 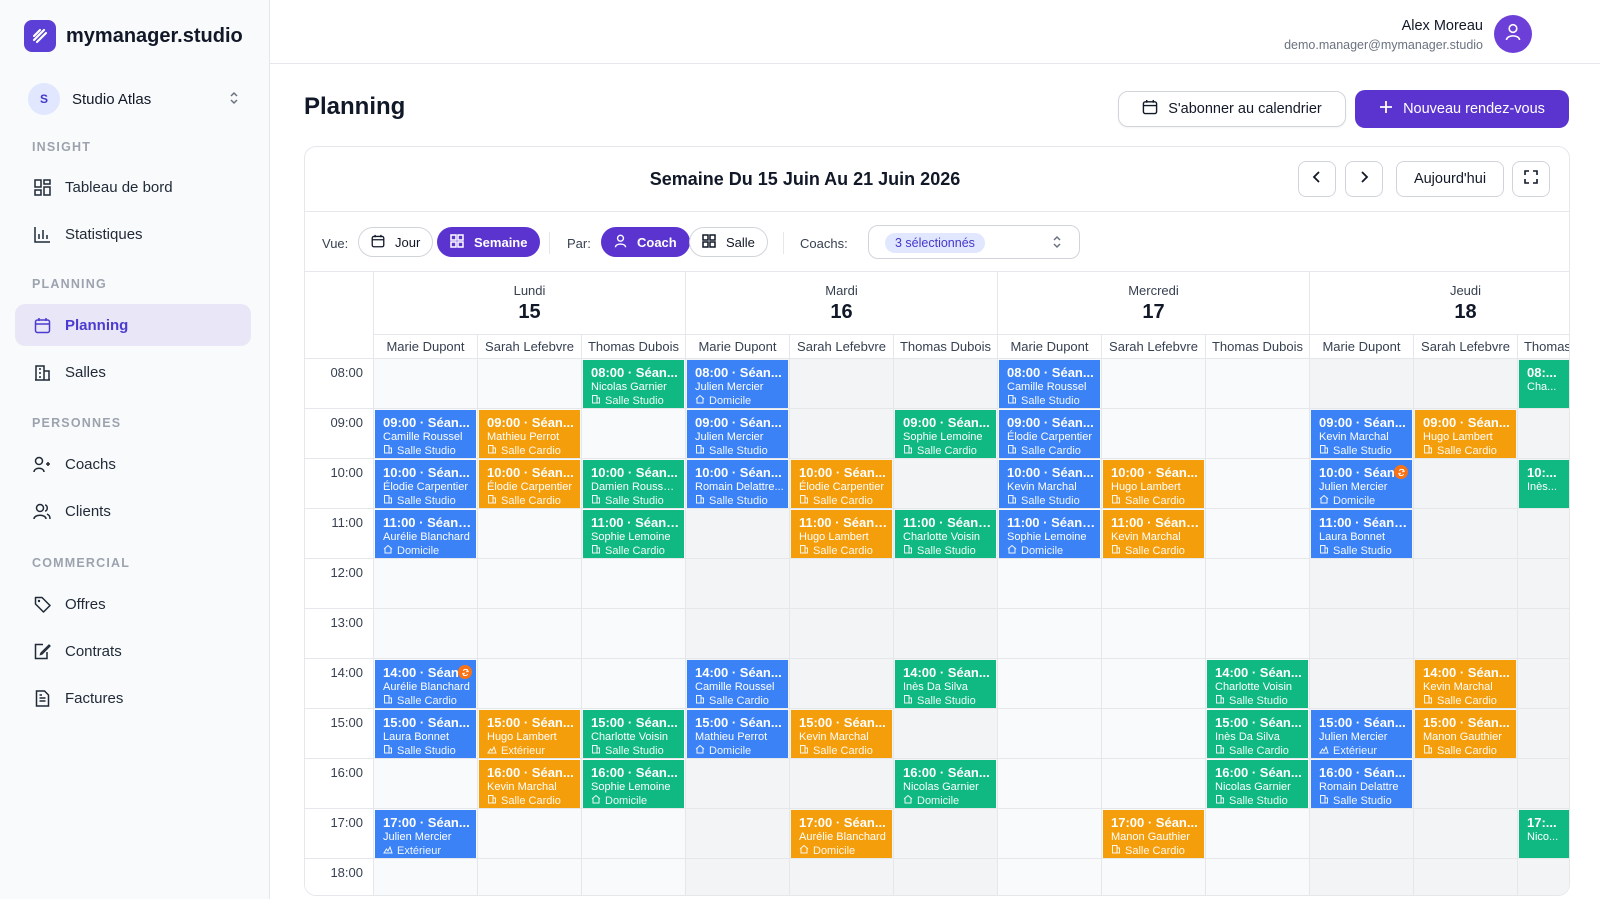 What do you see at coordinates (1465, 684) in the screenshot?
I see `appointment-event: 14:00 · Séan... Kevin Marchal Salle Cardio` at bounding box center [1465, 684].